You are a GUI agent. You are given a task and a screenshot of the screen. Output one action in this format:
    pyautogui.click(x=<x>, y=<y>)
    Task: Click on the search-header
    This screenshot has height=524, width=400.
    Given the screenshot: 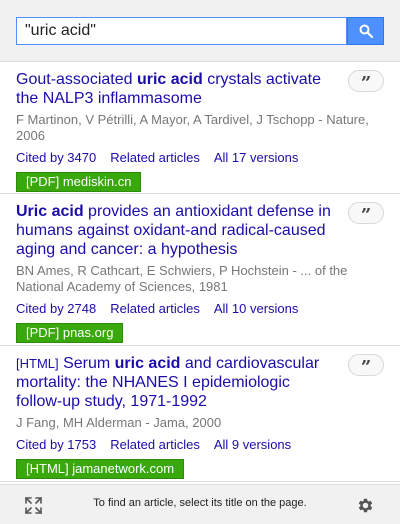 What is the action you would take?
    pyautogui.click(x=200, y=31)
    